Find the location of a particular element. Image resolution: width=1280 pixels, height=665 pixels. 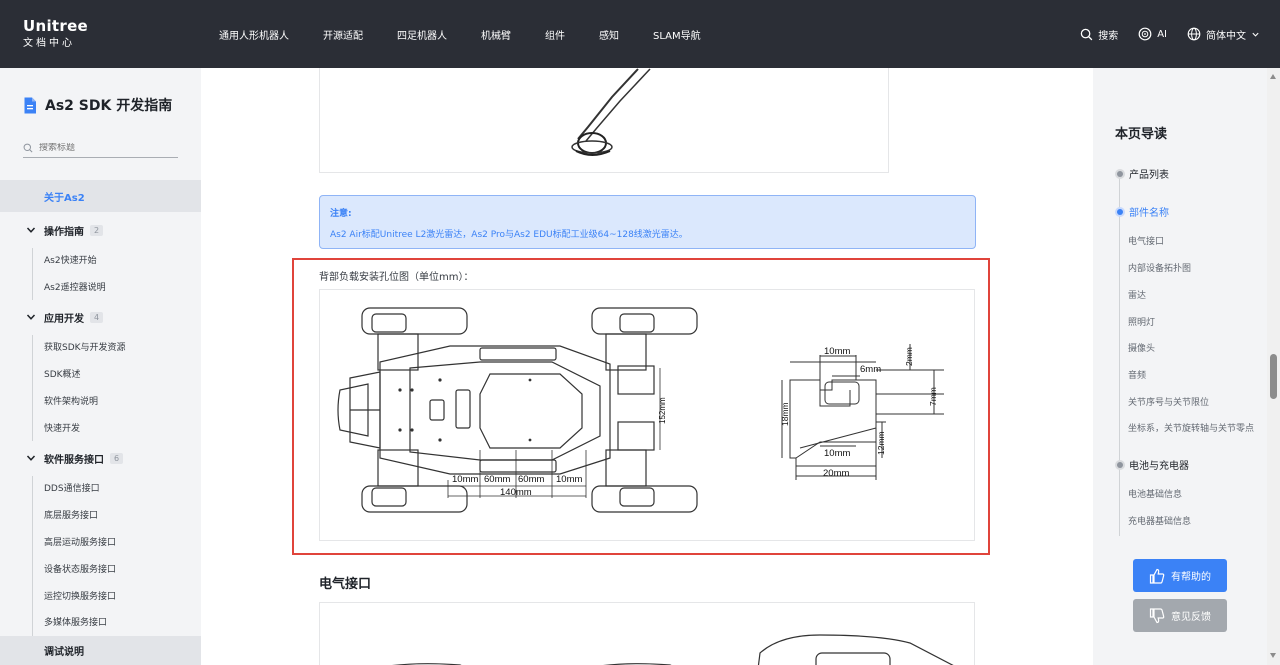

dim-label: 18mm is located at coordinates (785, 414).